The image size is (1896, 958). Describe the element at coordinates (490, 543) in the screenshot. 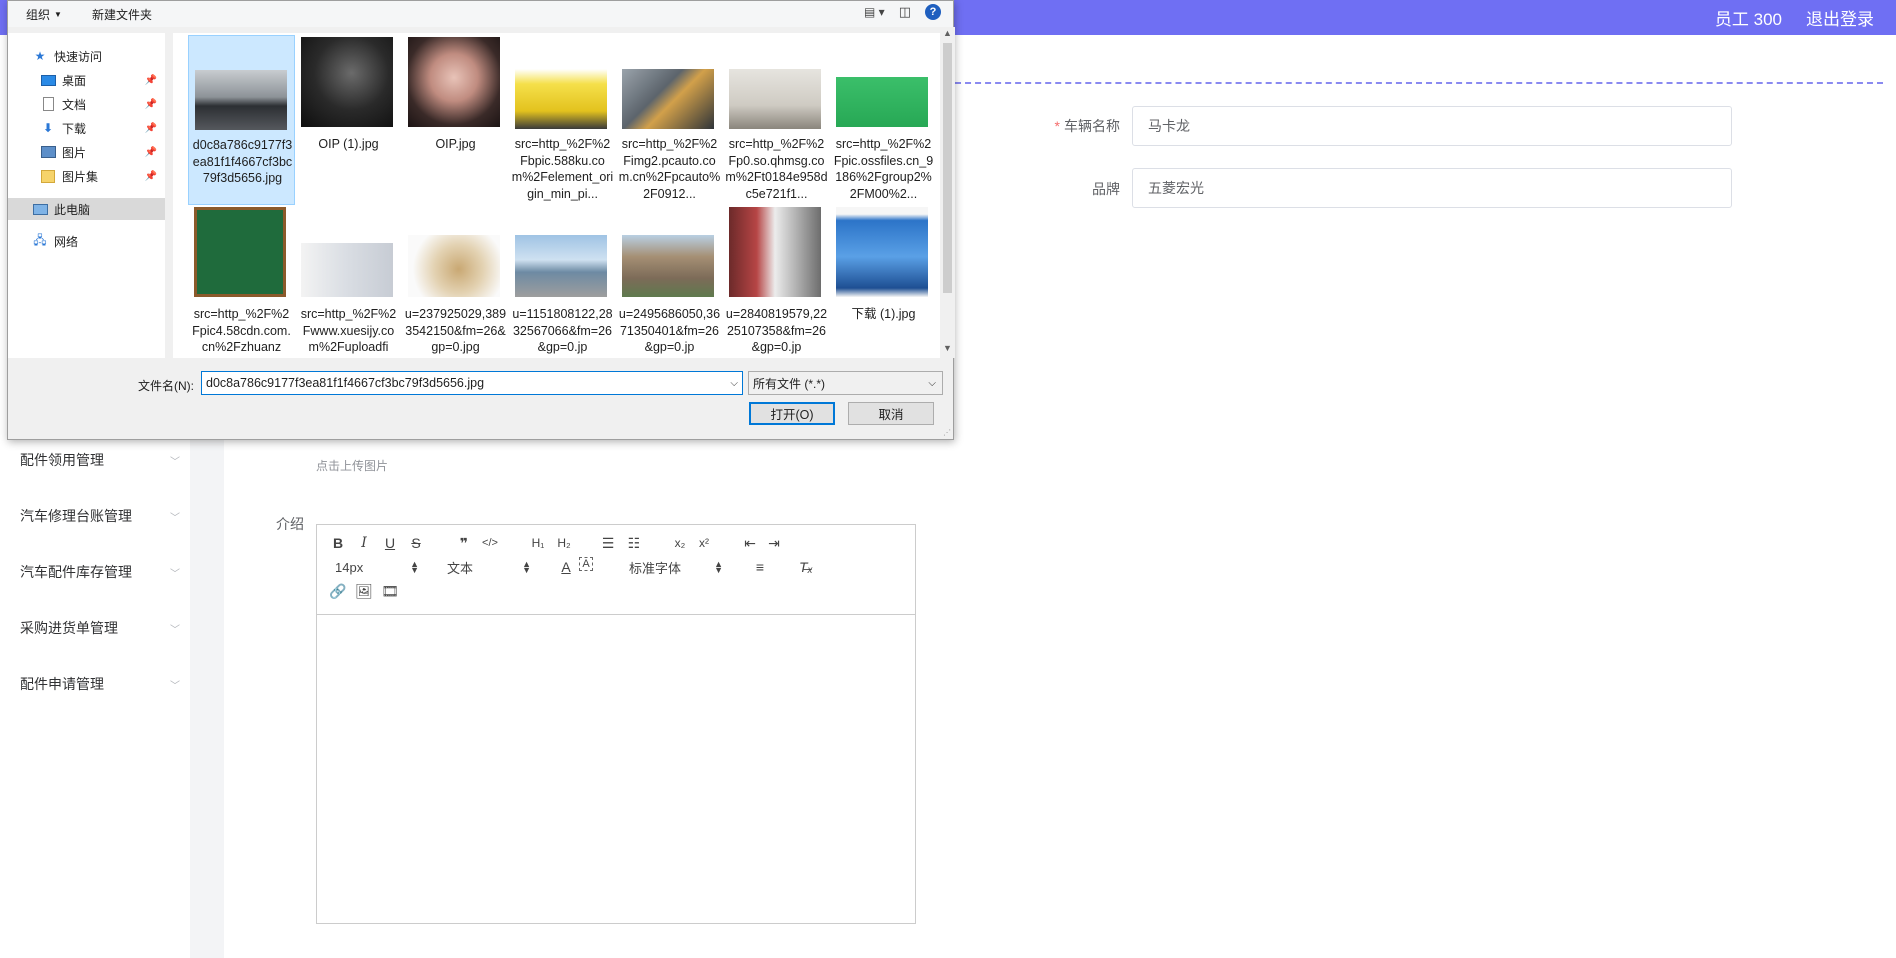

I see `code-block-button: </>` at that location.